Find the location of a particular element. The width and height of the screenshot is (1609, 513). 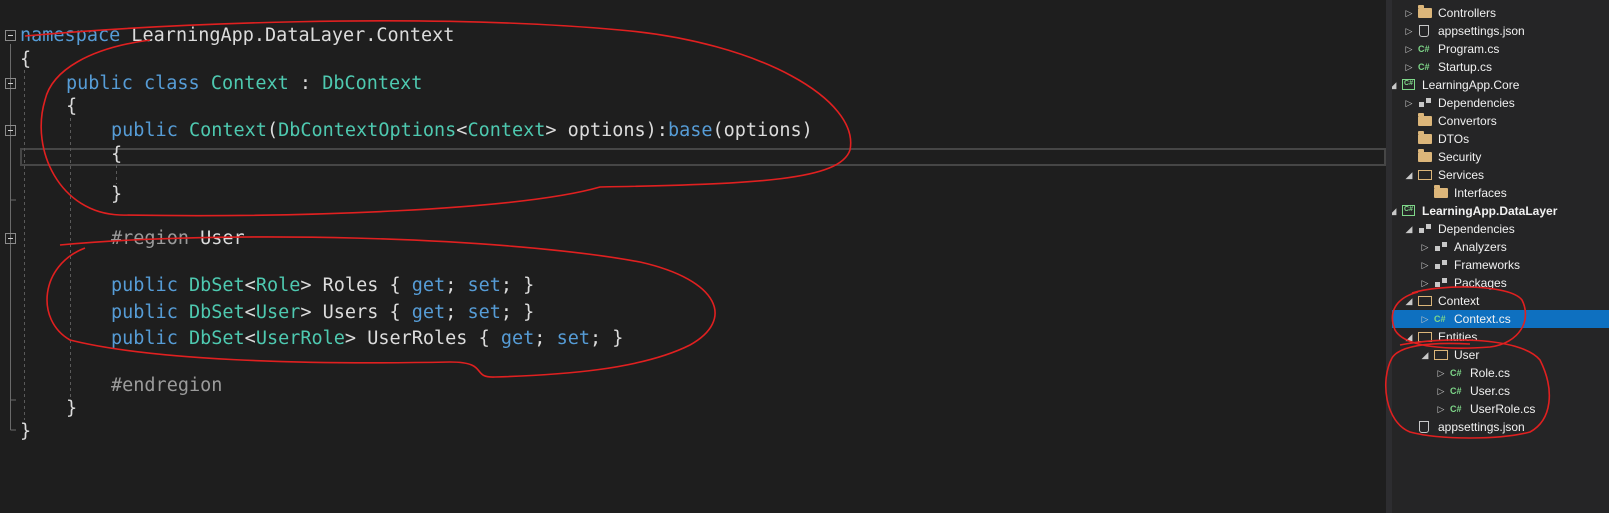

tree-item-dependencies: ◢ Dependencies is located at coordinates (1500, 229).